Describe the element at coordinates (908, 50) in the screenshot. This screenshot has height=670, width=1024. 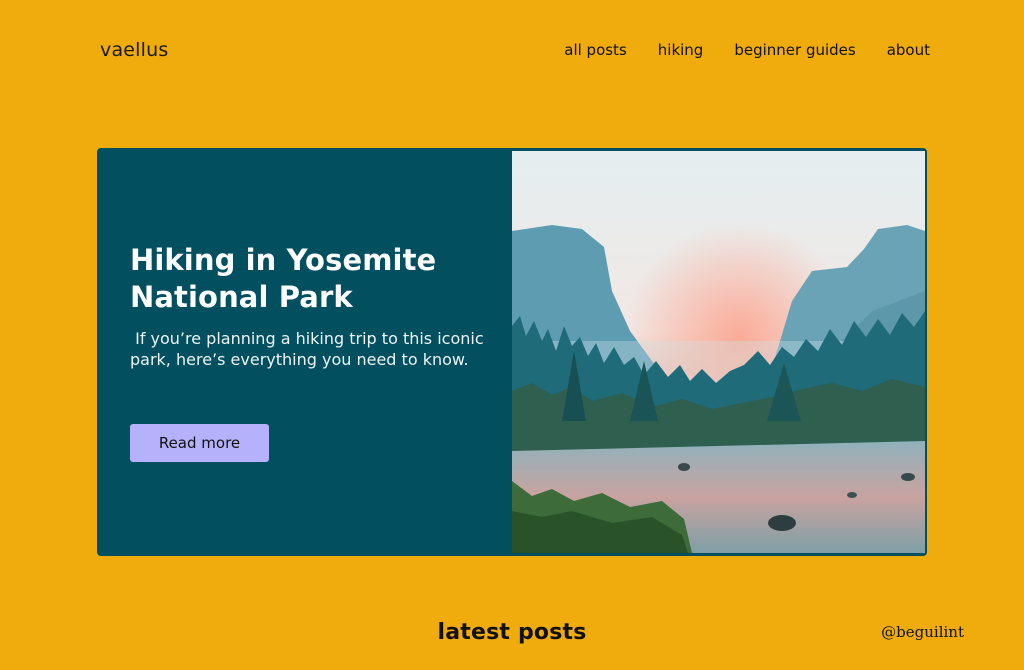
I see `nav-link-about: about` at that location.